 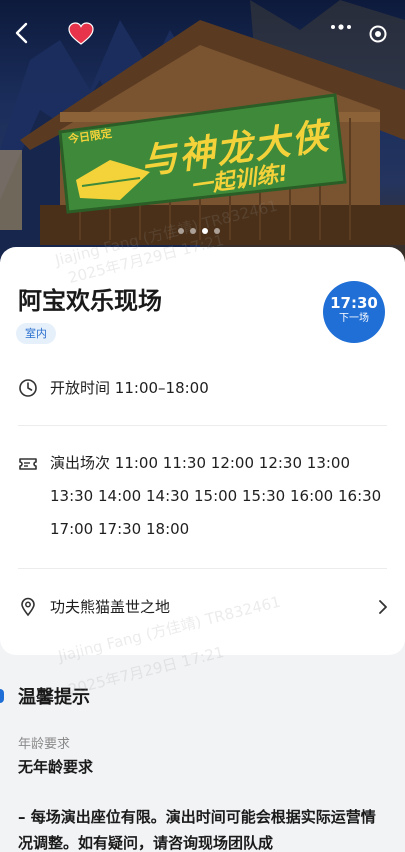 What do you see at coordinates (134, 463) in the screenshot?
I see `showtime-item: 11:00` at bounding box center [134, 463].